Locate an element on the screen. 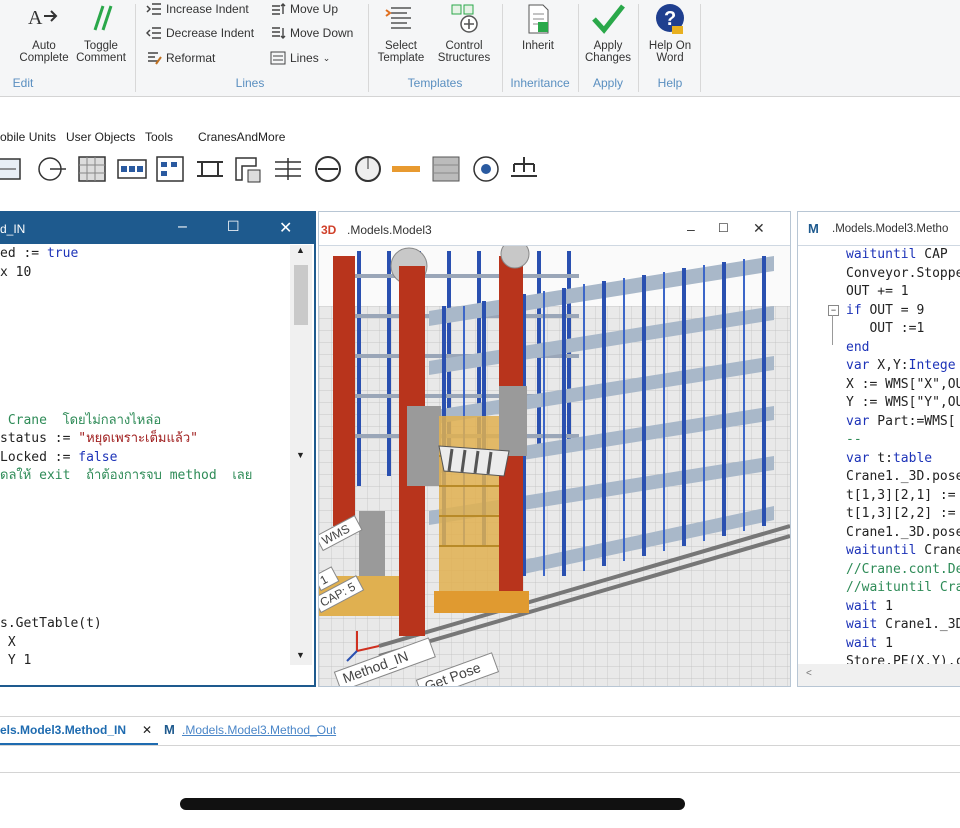  collapse-toggle-icon: − is located at coordinates (833, 310).